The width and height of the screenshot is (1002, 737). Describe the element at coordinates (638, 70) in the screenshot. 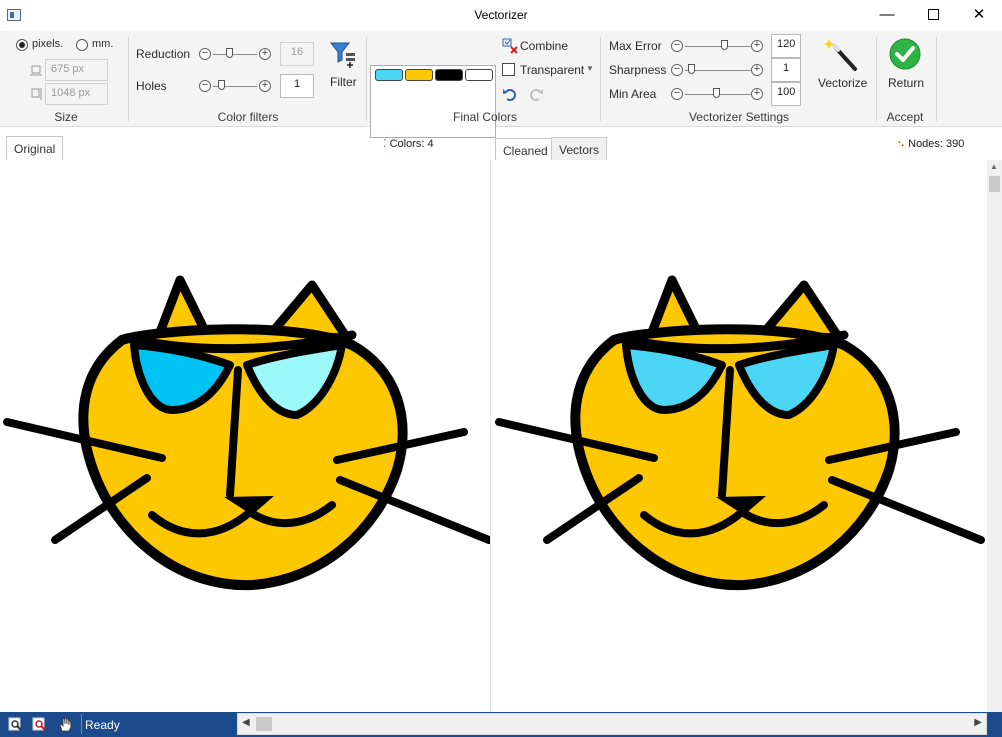

I see `sharpness-label: Sharpness` at that location.